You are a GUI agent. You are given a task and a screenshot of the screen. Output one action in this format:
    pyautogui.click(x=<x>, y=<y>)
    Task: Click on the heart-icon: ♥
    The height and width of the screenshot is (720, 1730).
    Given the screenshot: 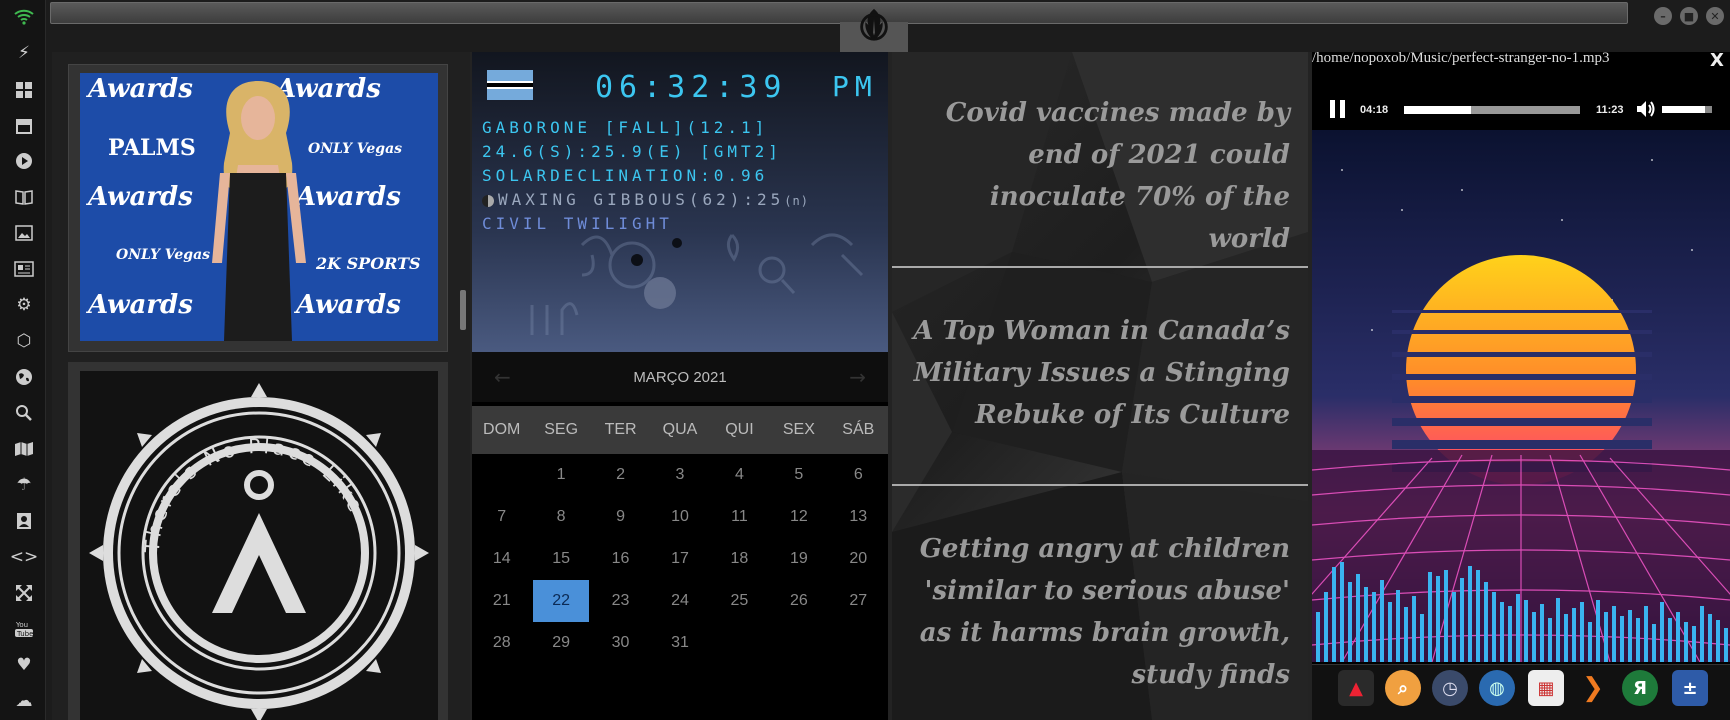 What is the action you would take?
    pyautogui.click(x=24, y=665)
    